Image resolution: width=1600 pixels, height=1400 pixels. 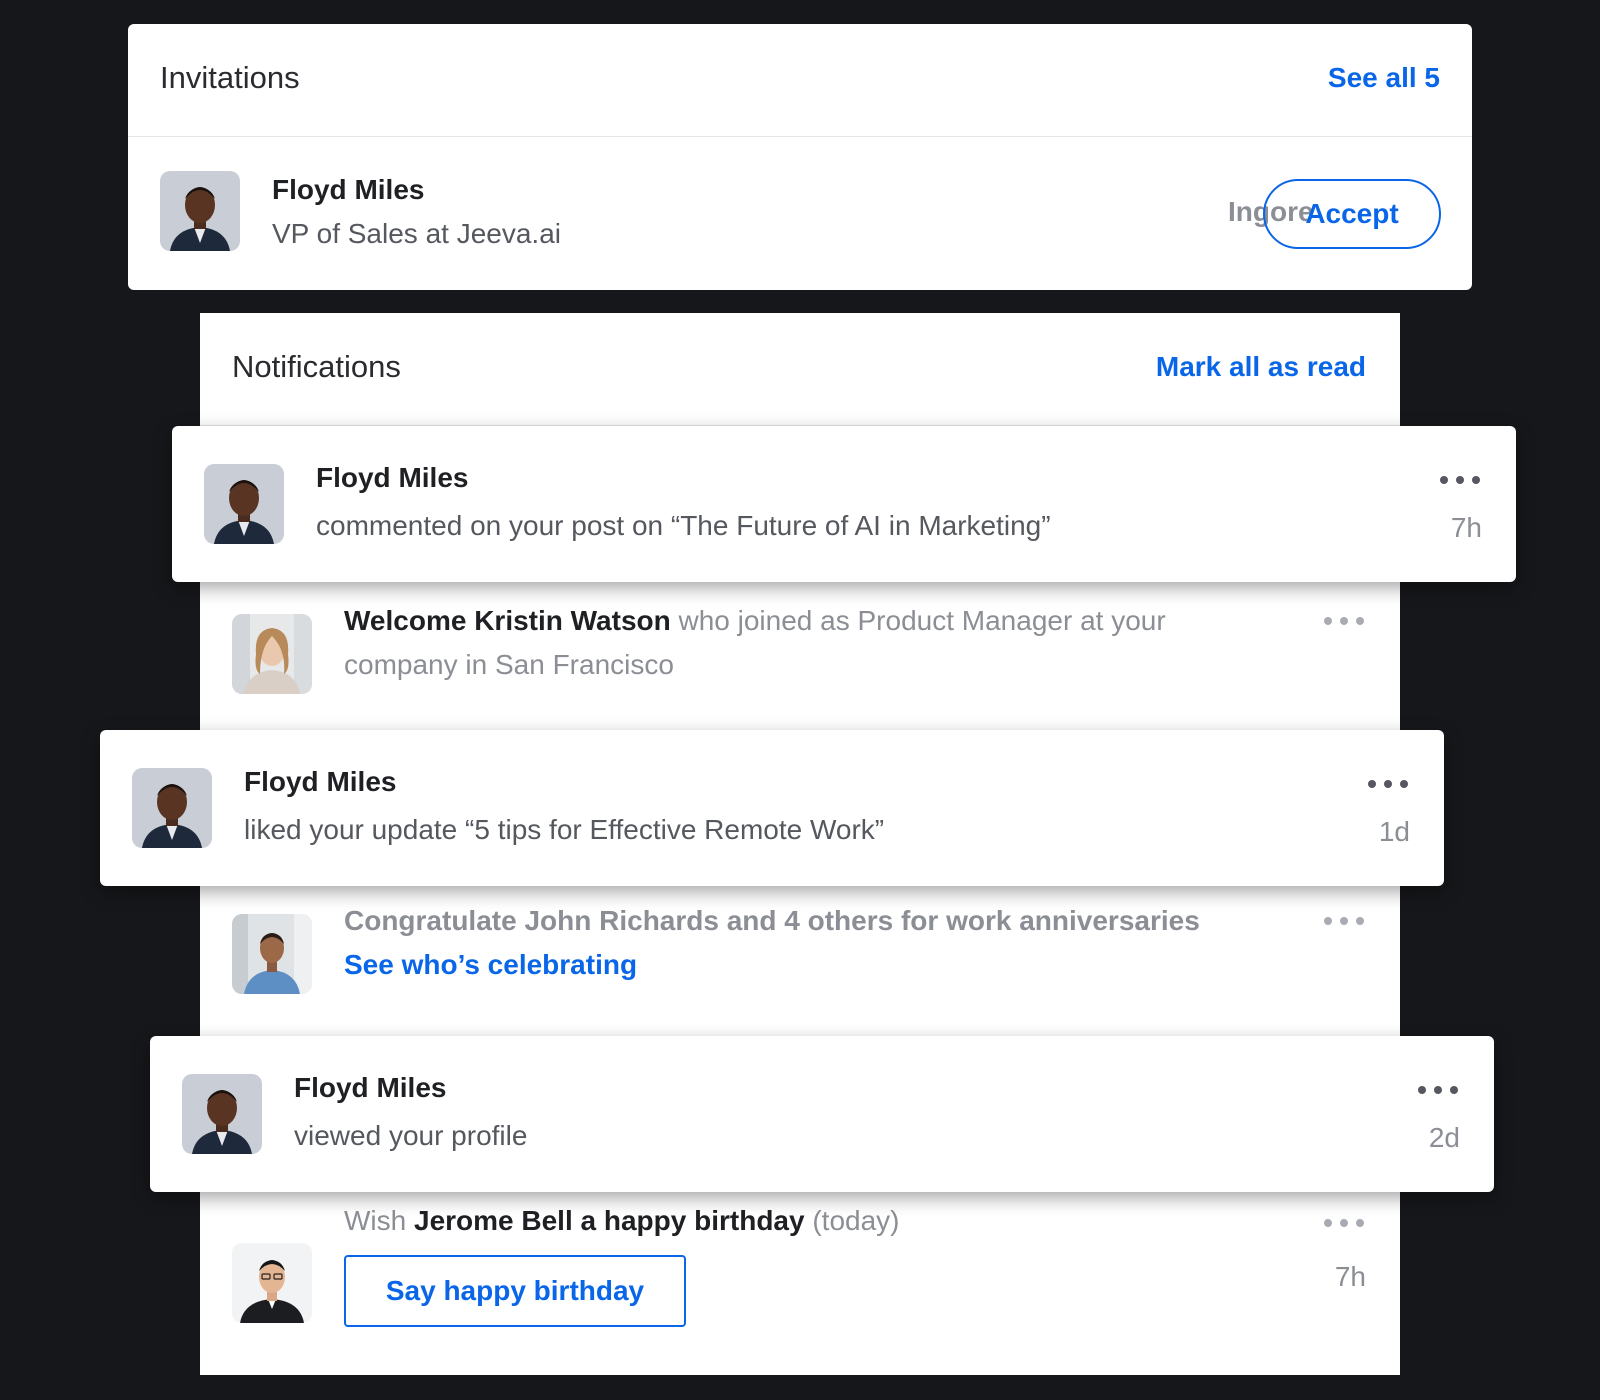 What do you see at coordinates (1352, 214) in the screenshot?
I see `accept-button: Accept` at bounding box center [1352, 214].